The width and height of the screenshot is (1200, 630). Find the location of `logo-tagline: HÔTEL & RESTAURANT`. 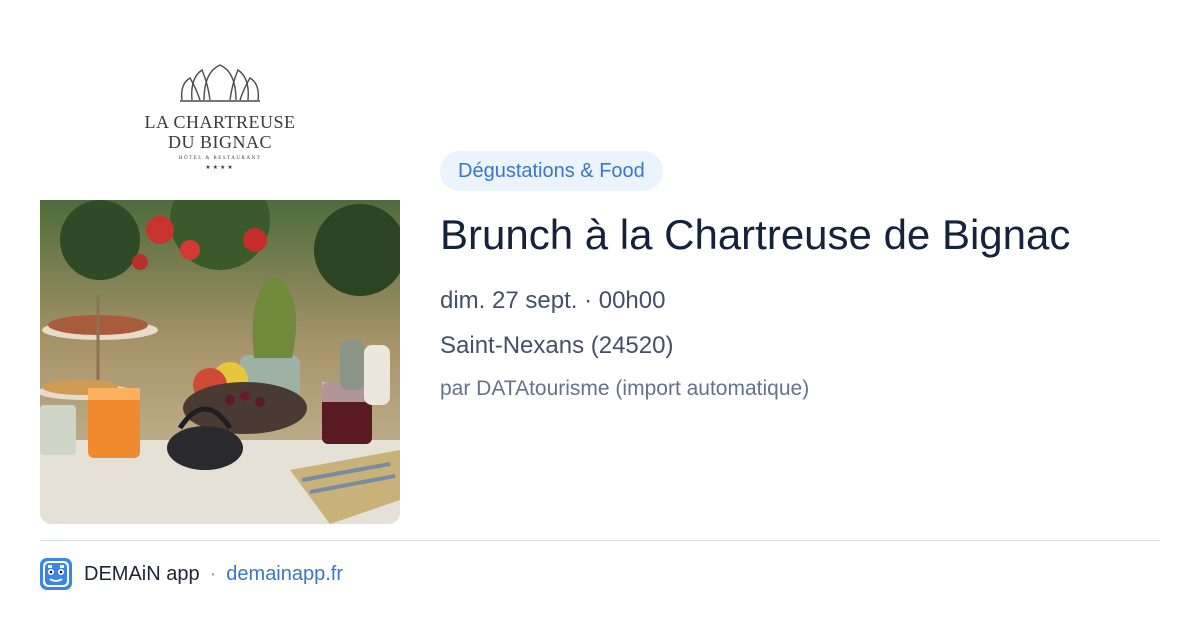

logo-tagline: HÔTEL & RESTAURANT is located at coordinates (220, 158).